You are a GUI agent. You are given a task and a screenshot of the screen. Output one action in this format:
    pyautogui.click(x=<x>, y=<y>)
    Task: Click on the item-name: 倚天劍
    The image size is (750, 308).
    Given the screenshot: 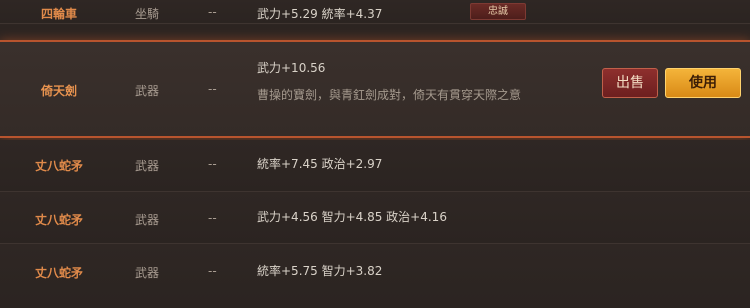 What is the action you would take?
    pyautogui.click(x=58, y=91)
    